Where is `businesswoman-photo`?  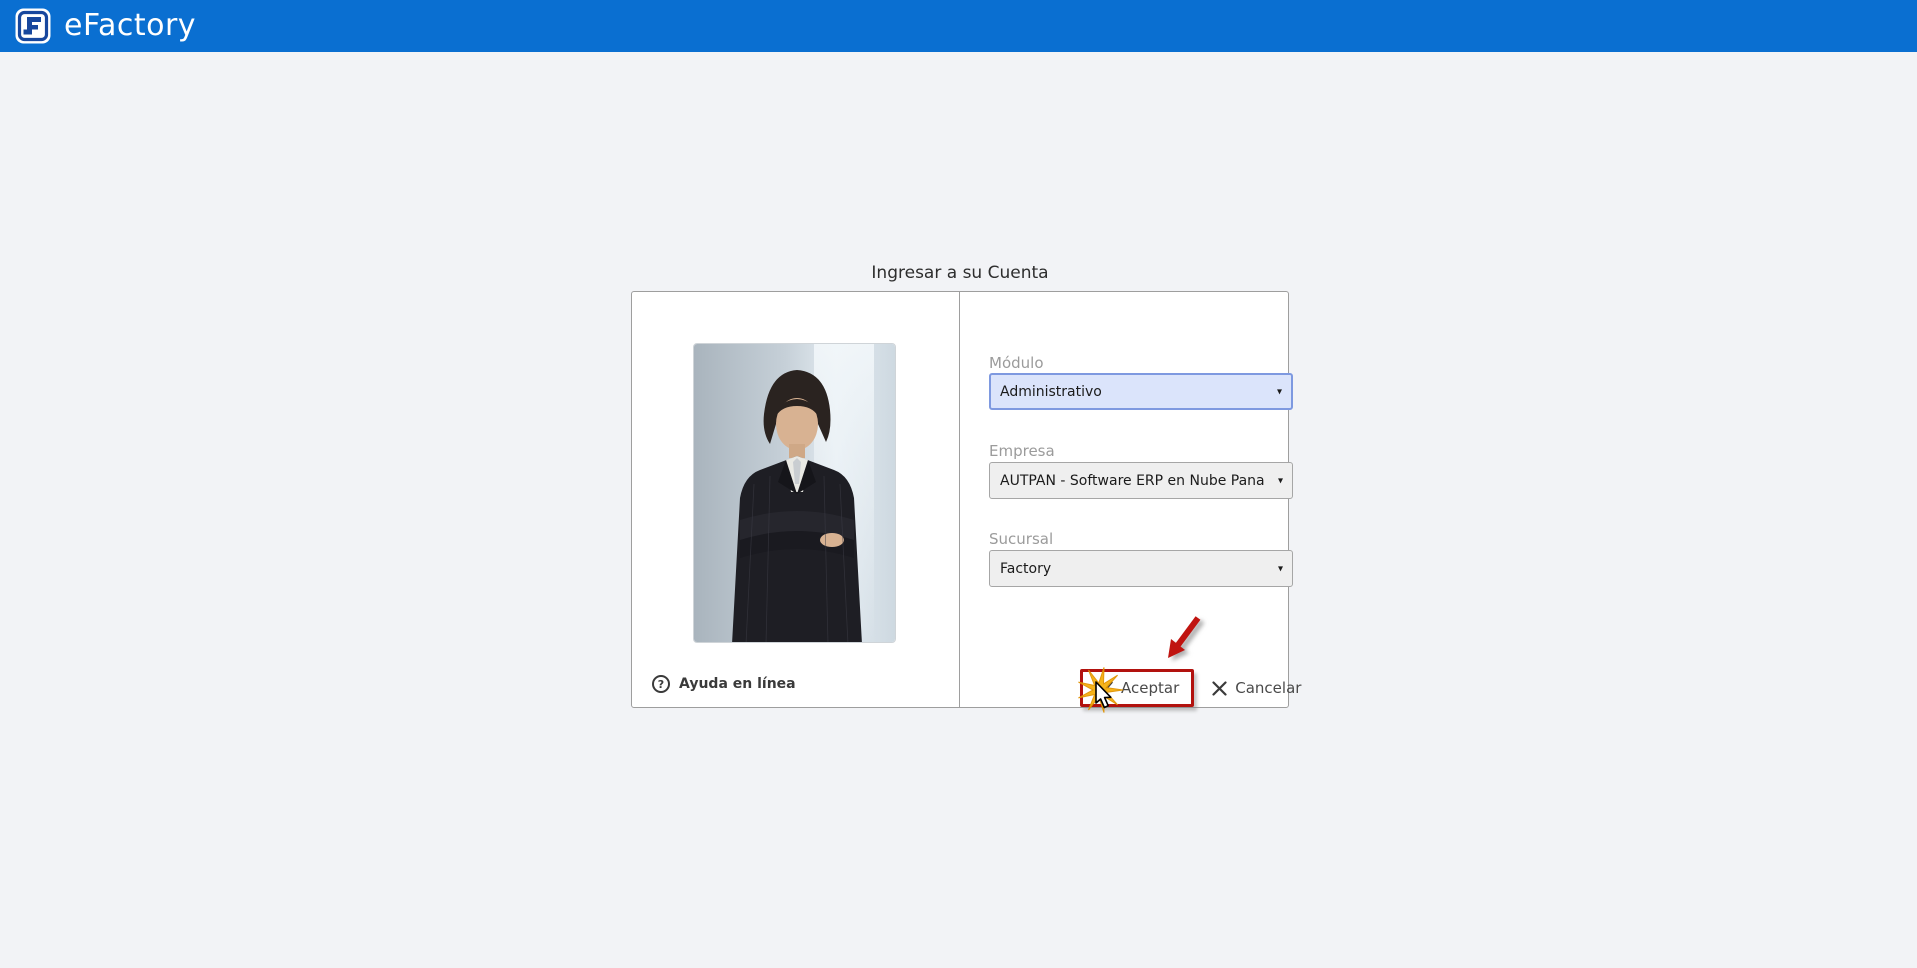
businesswoman-photo is located at coordinates (794, 493).